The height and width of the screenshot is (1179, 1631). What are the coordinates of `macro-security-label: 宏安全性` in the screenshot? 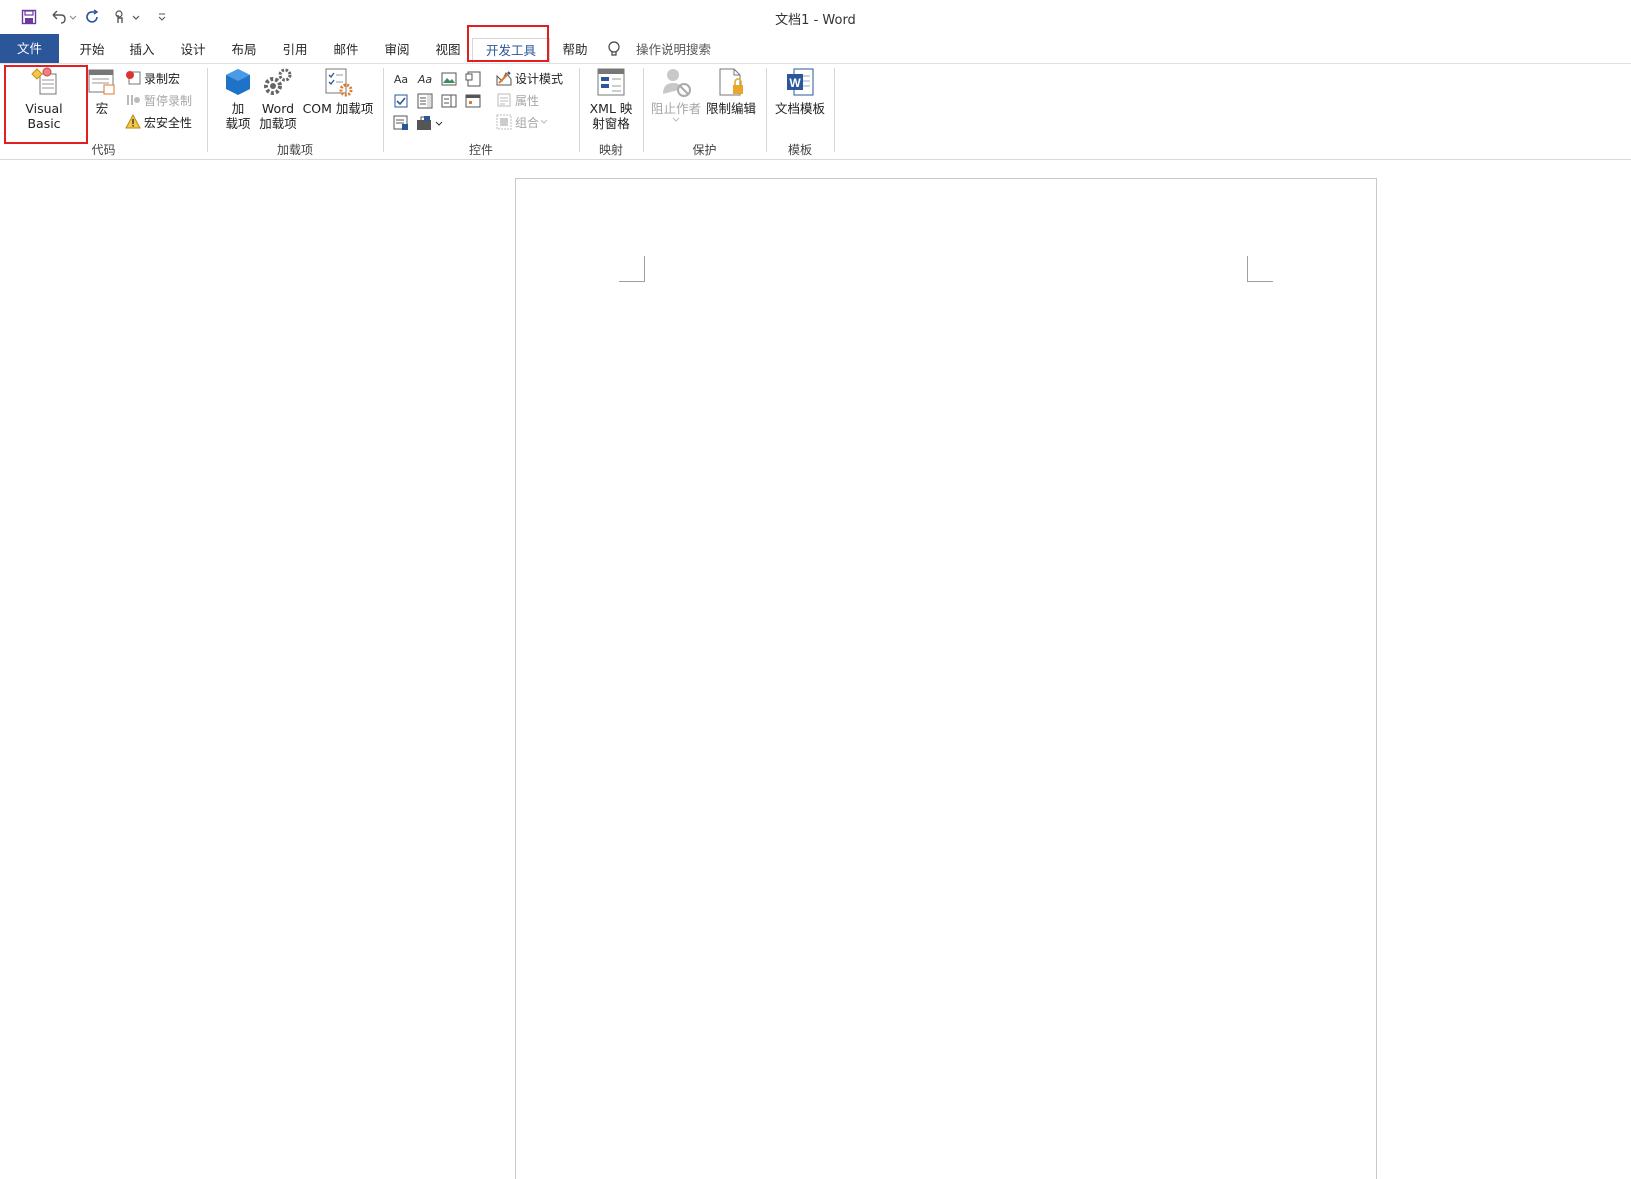 It's located at (168, 122).